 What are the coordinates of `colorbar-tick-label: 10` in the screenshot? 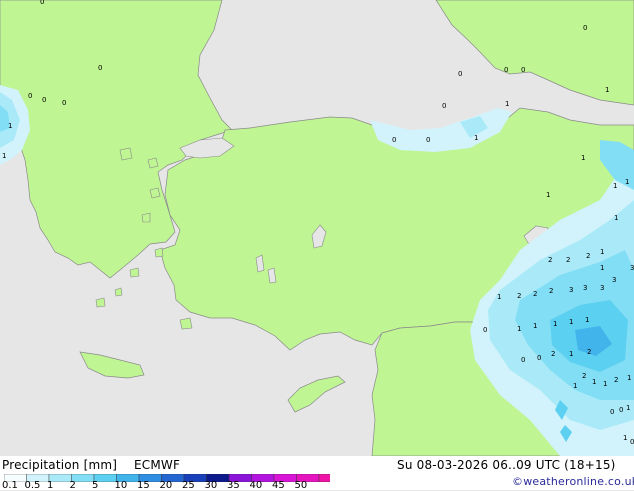 It's located at (121, 485).